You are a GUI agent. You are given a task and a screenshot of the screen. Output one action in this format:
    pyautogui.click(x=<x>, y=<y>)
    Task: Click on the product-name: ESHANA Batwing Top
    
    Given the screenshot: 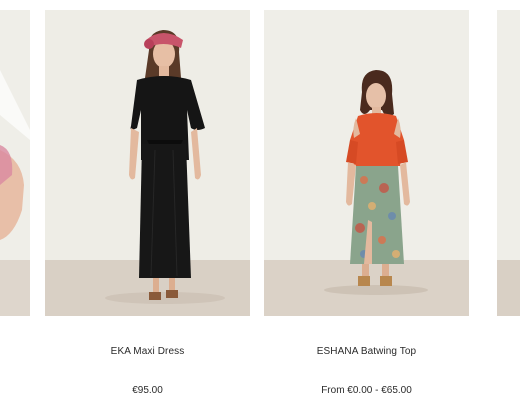 What is the action you would take?
    pyautogui.click(x=366, y=351)
    